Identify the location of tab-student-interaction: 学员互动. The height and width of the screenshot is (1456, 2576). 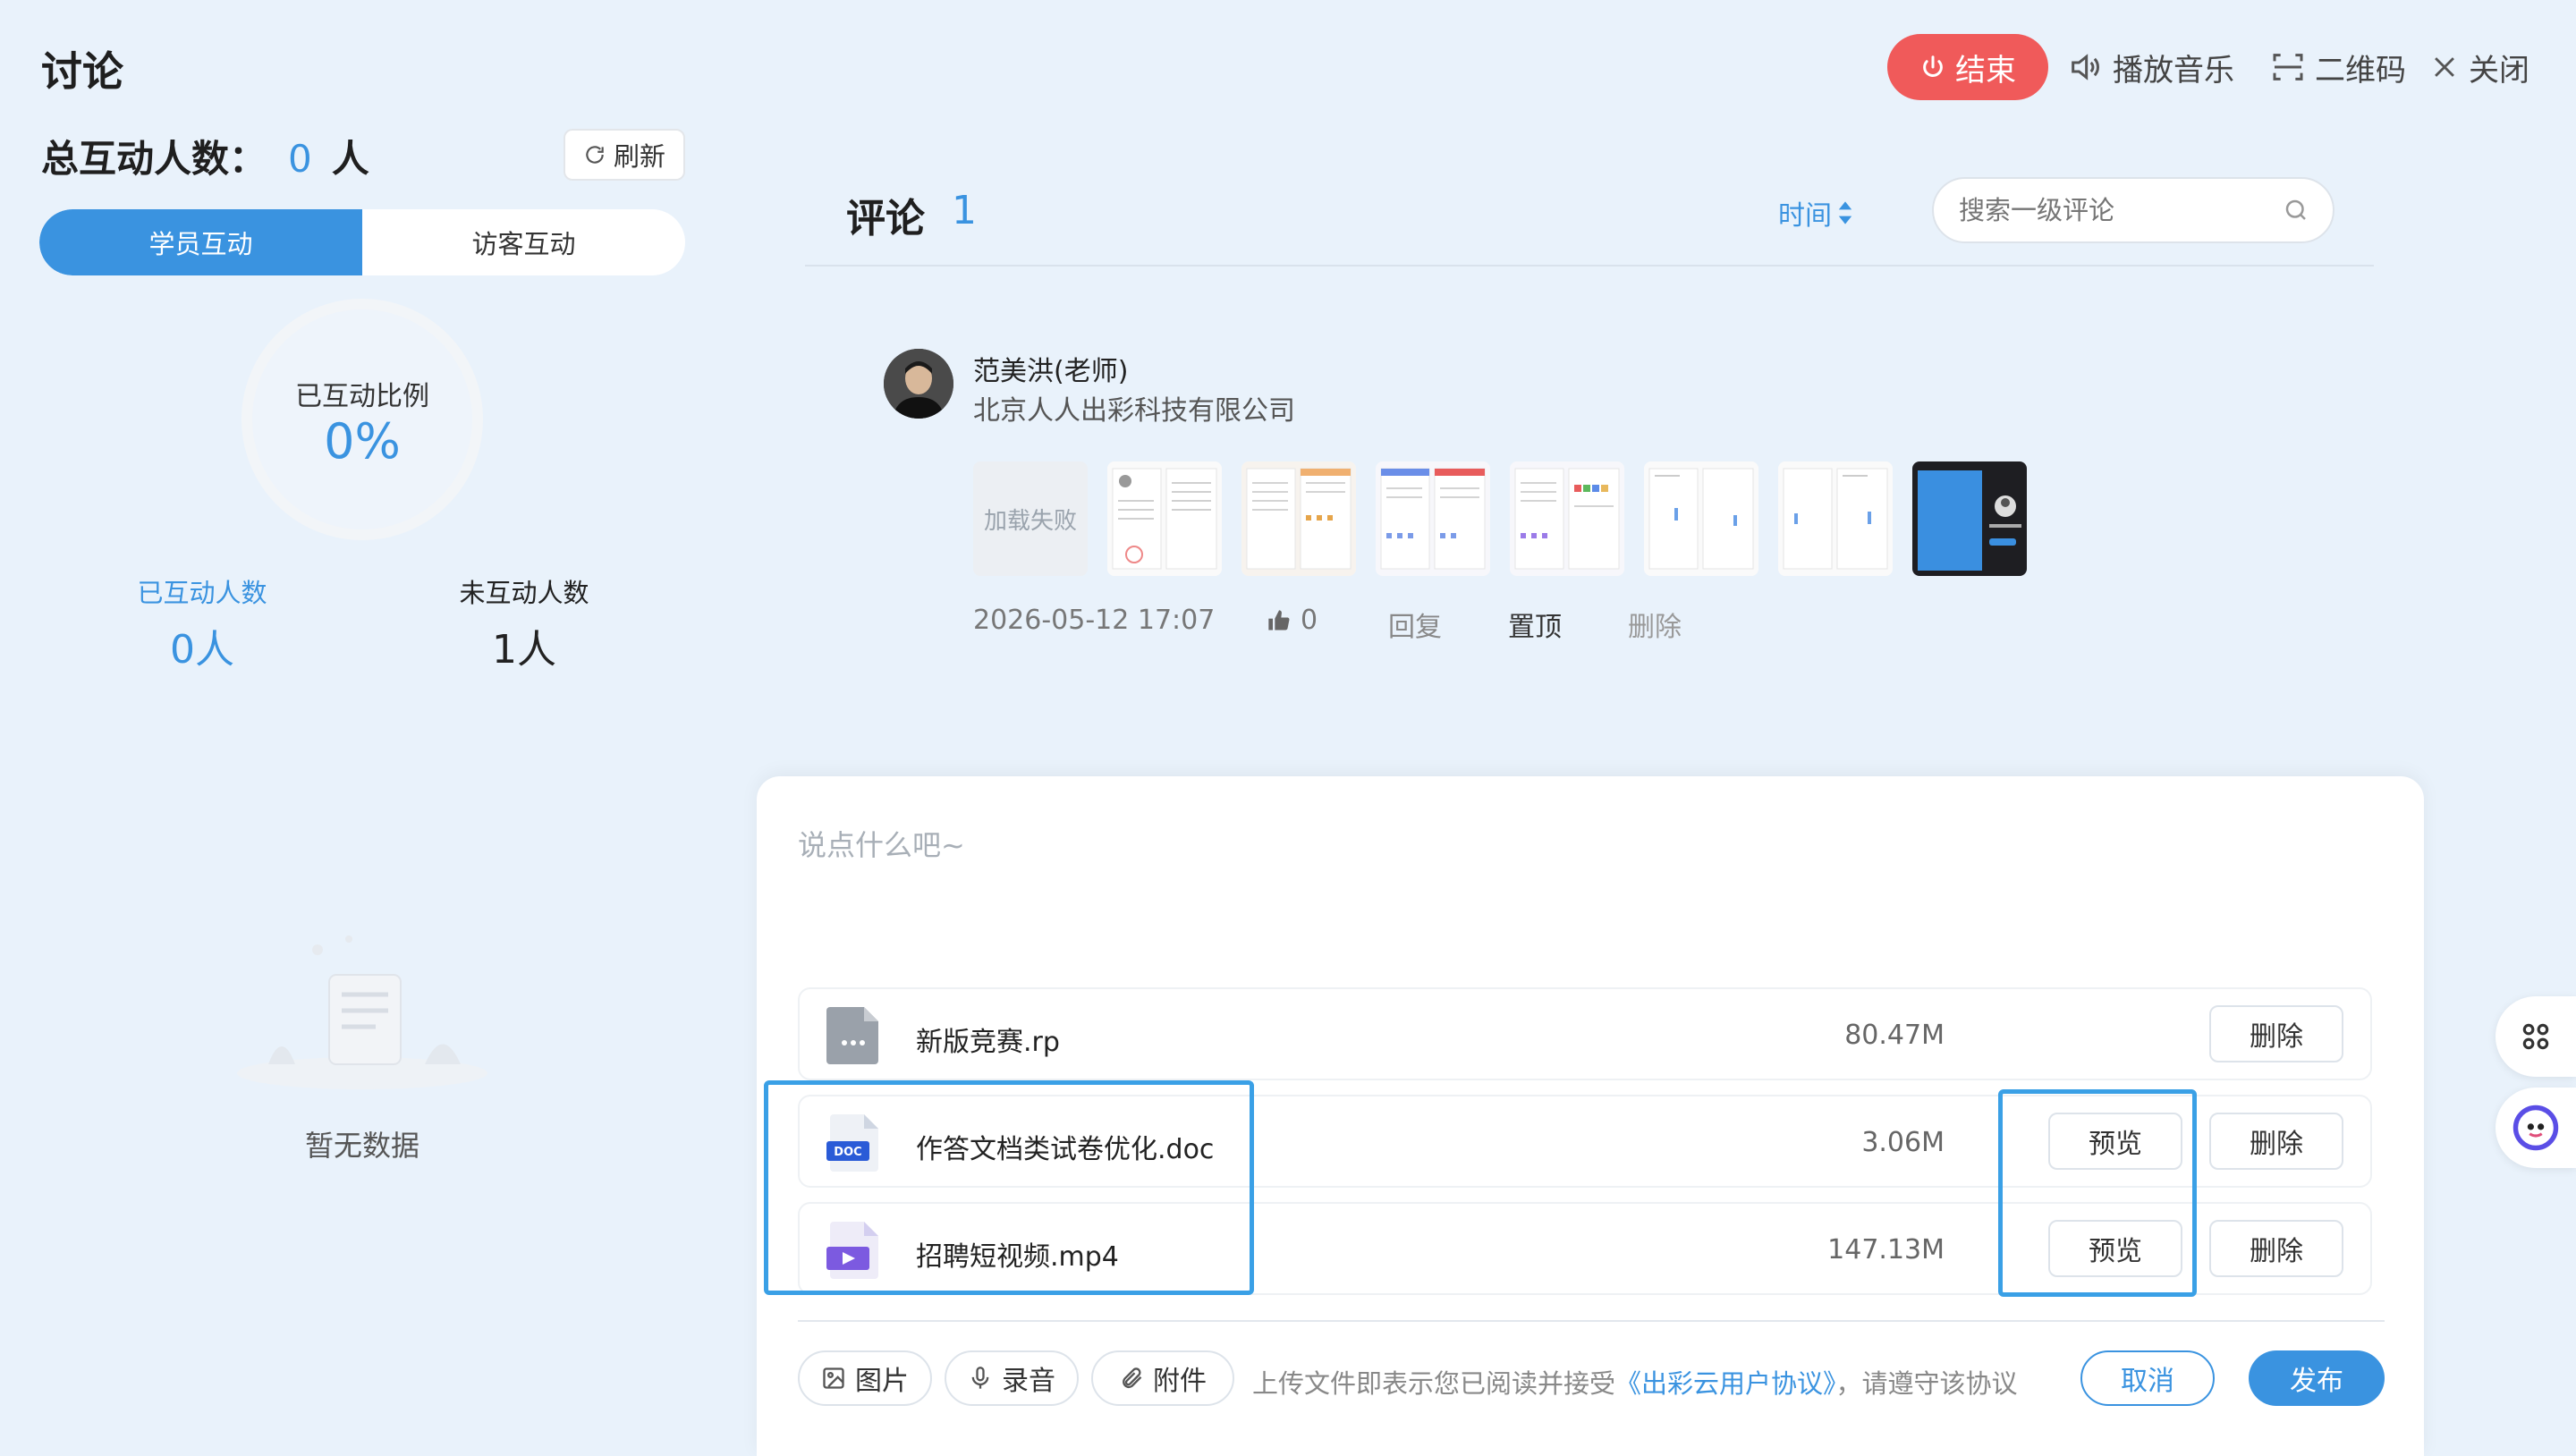
(200, 242).